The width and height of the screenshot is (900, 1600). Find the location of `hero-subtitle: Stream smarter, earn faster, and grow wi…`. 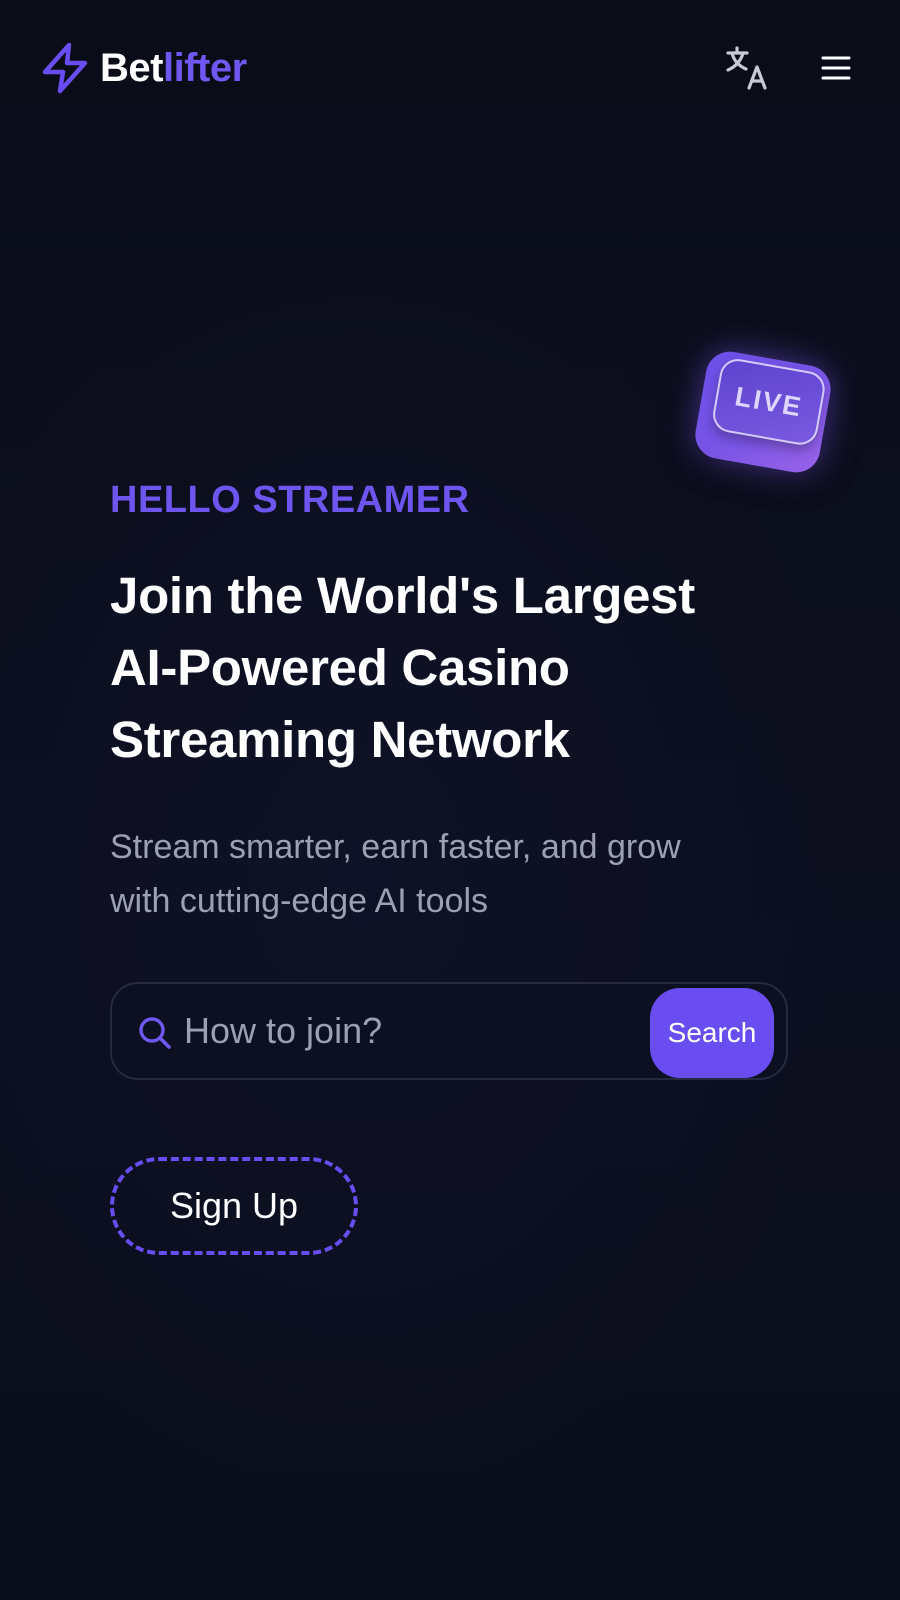

hero-subtitle: Stream smarter, earn faster, and grow wi… is located at coordinates (450, 874).